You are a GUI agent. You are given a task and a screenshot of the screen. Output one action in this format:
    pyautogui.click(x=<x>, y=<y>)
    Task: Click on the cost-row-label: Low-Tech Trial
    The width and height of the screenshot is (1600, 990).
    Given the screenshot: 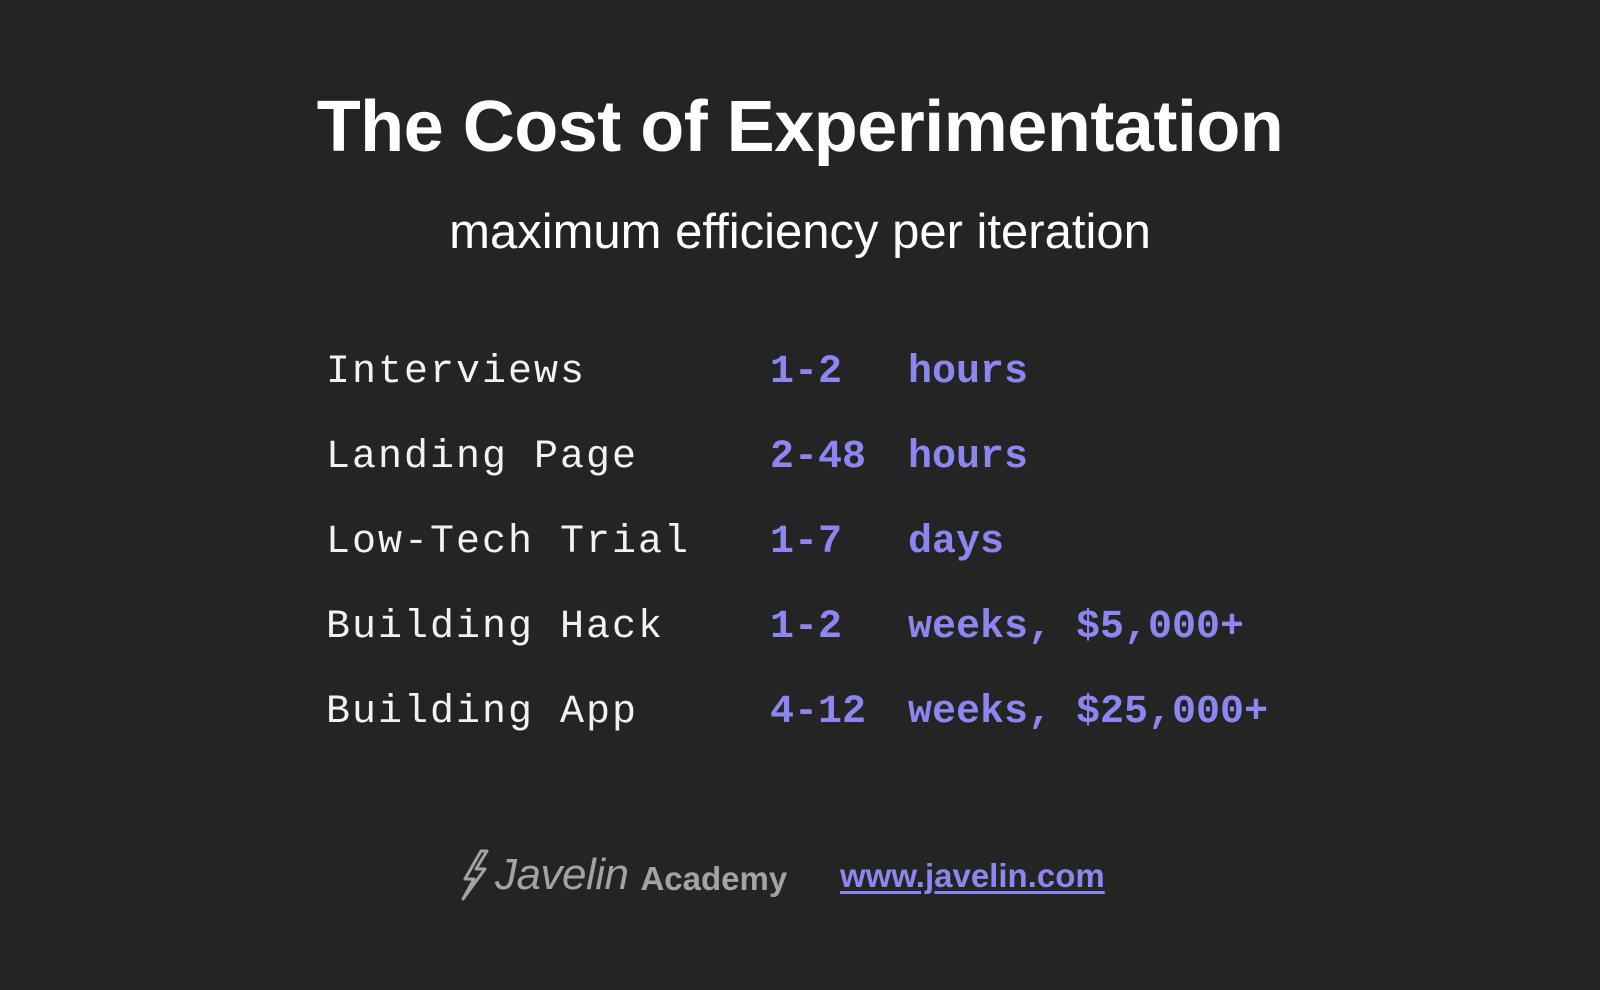 What is the action you would take?
    pyautogui.click(x=508, y=542)
    